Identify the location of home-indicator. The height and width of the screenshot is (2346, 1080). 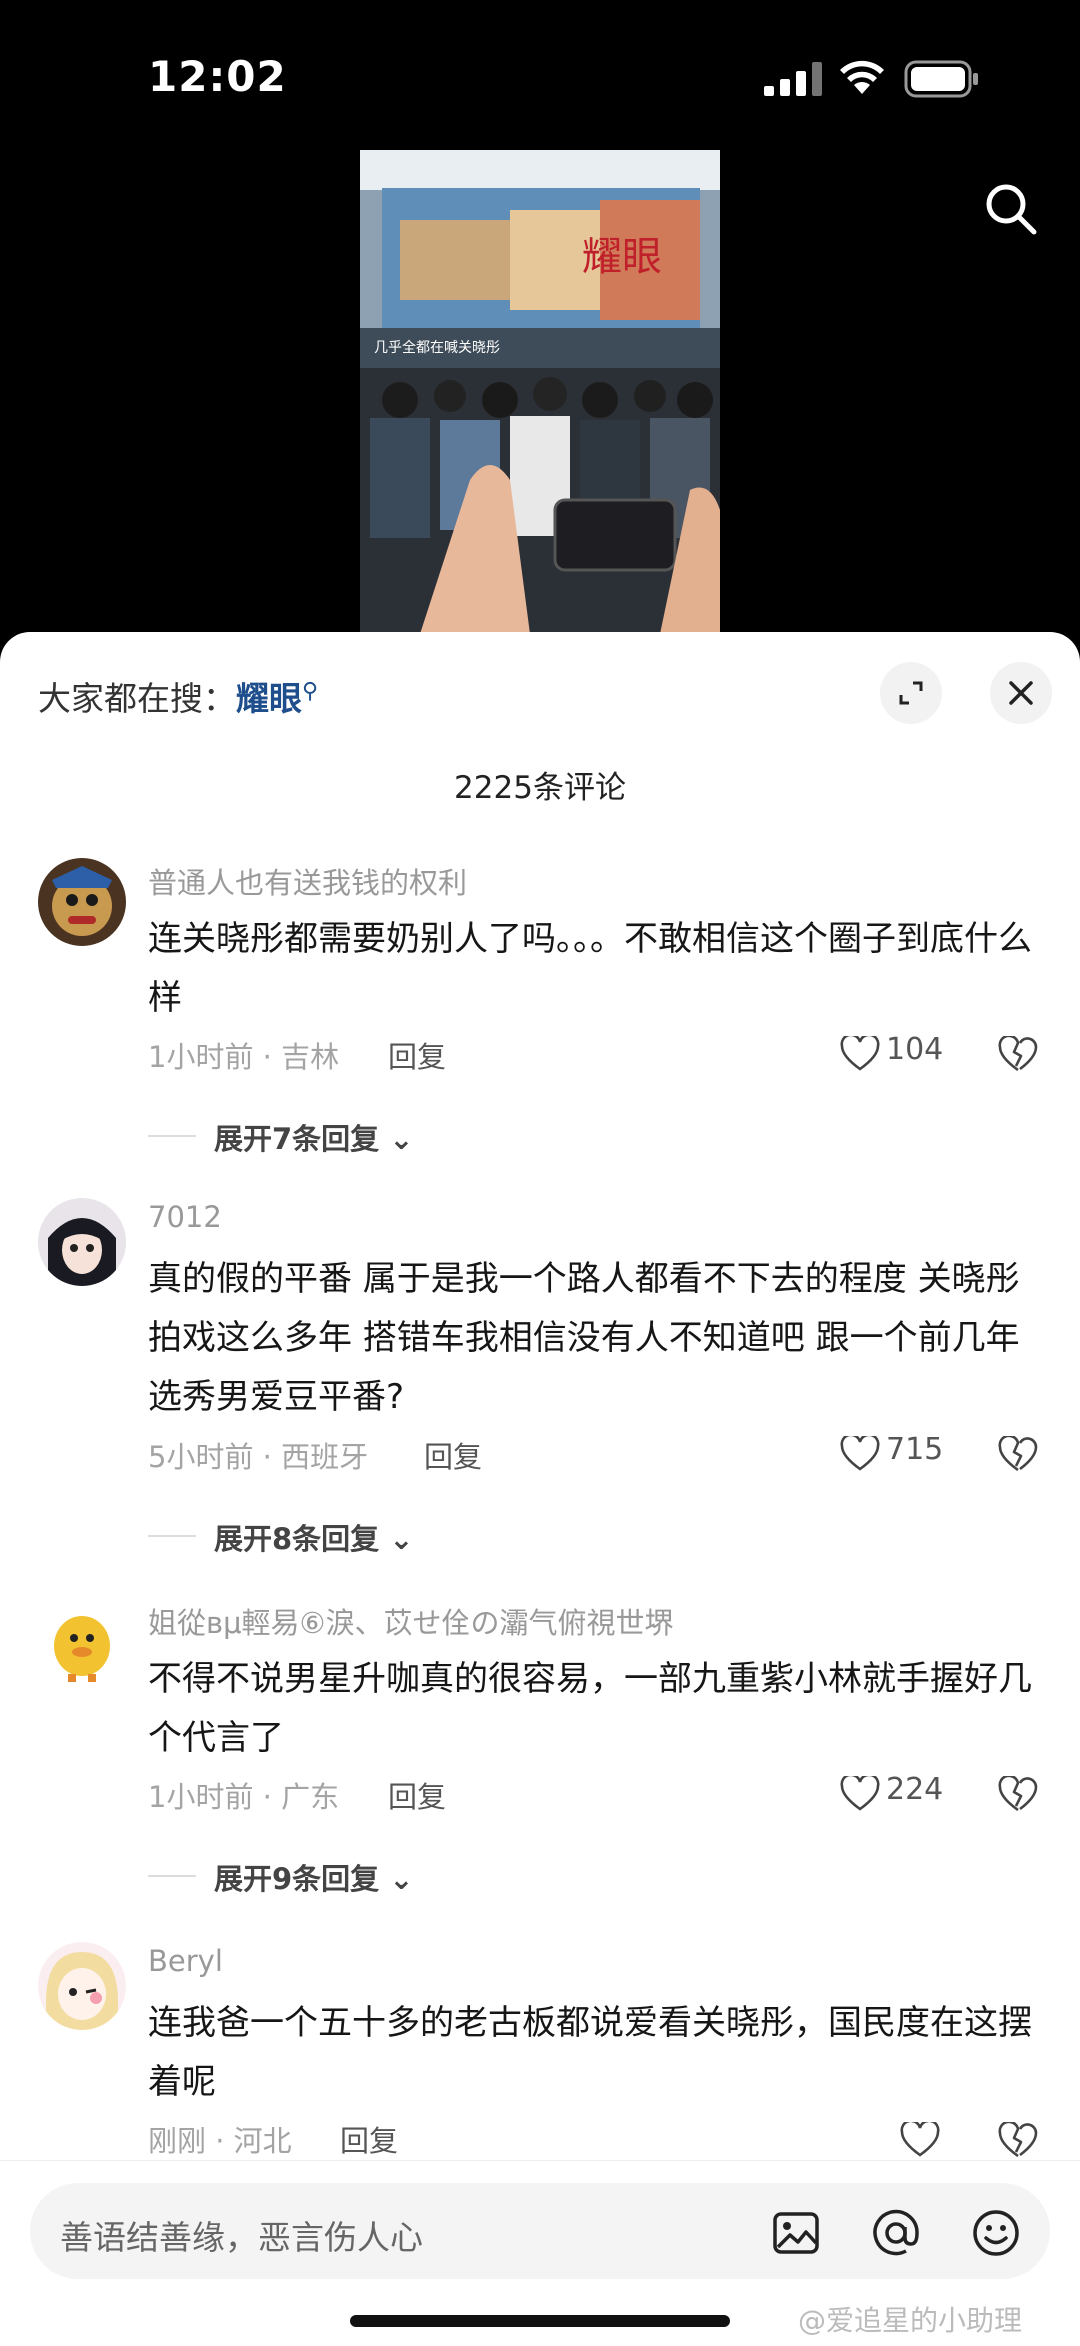
(540, 2321).